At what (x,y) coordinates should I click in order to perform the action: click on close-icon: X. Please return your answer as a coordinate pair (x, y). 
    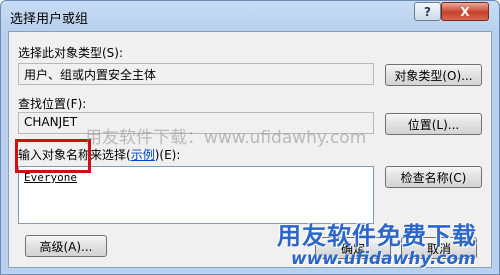
    Looking at the image, I should click on (465, 11).